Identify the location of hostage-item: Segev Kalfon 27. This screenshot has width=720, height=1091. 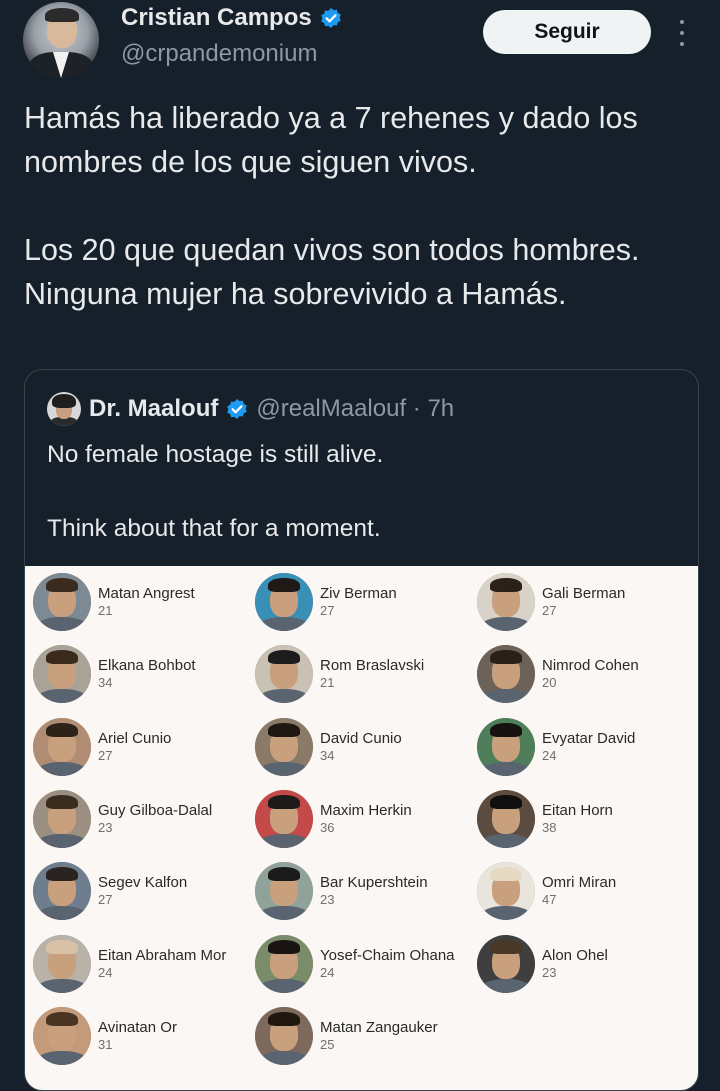
(136, 888).